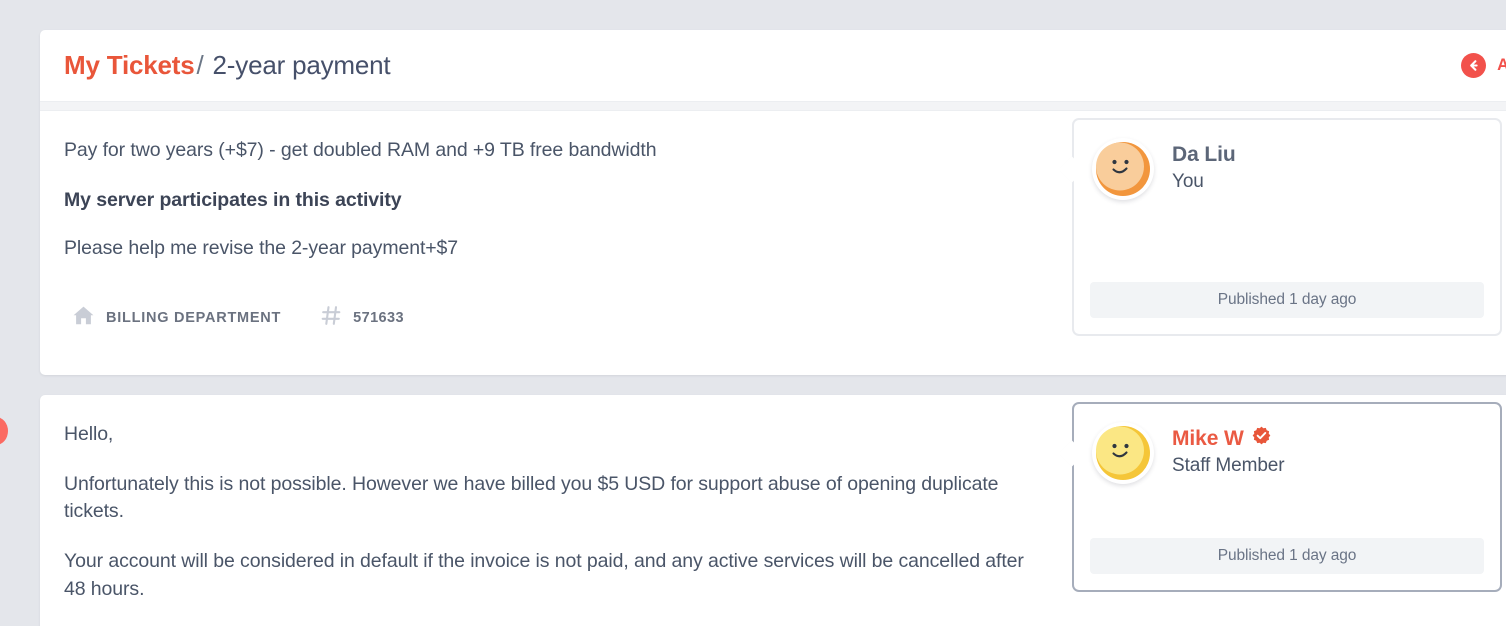  Describe the element at coordinates (1208, 438) in the screenshot. I see `author-name: Mike W` at that location.